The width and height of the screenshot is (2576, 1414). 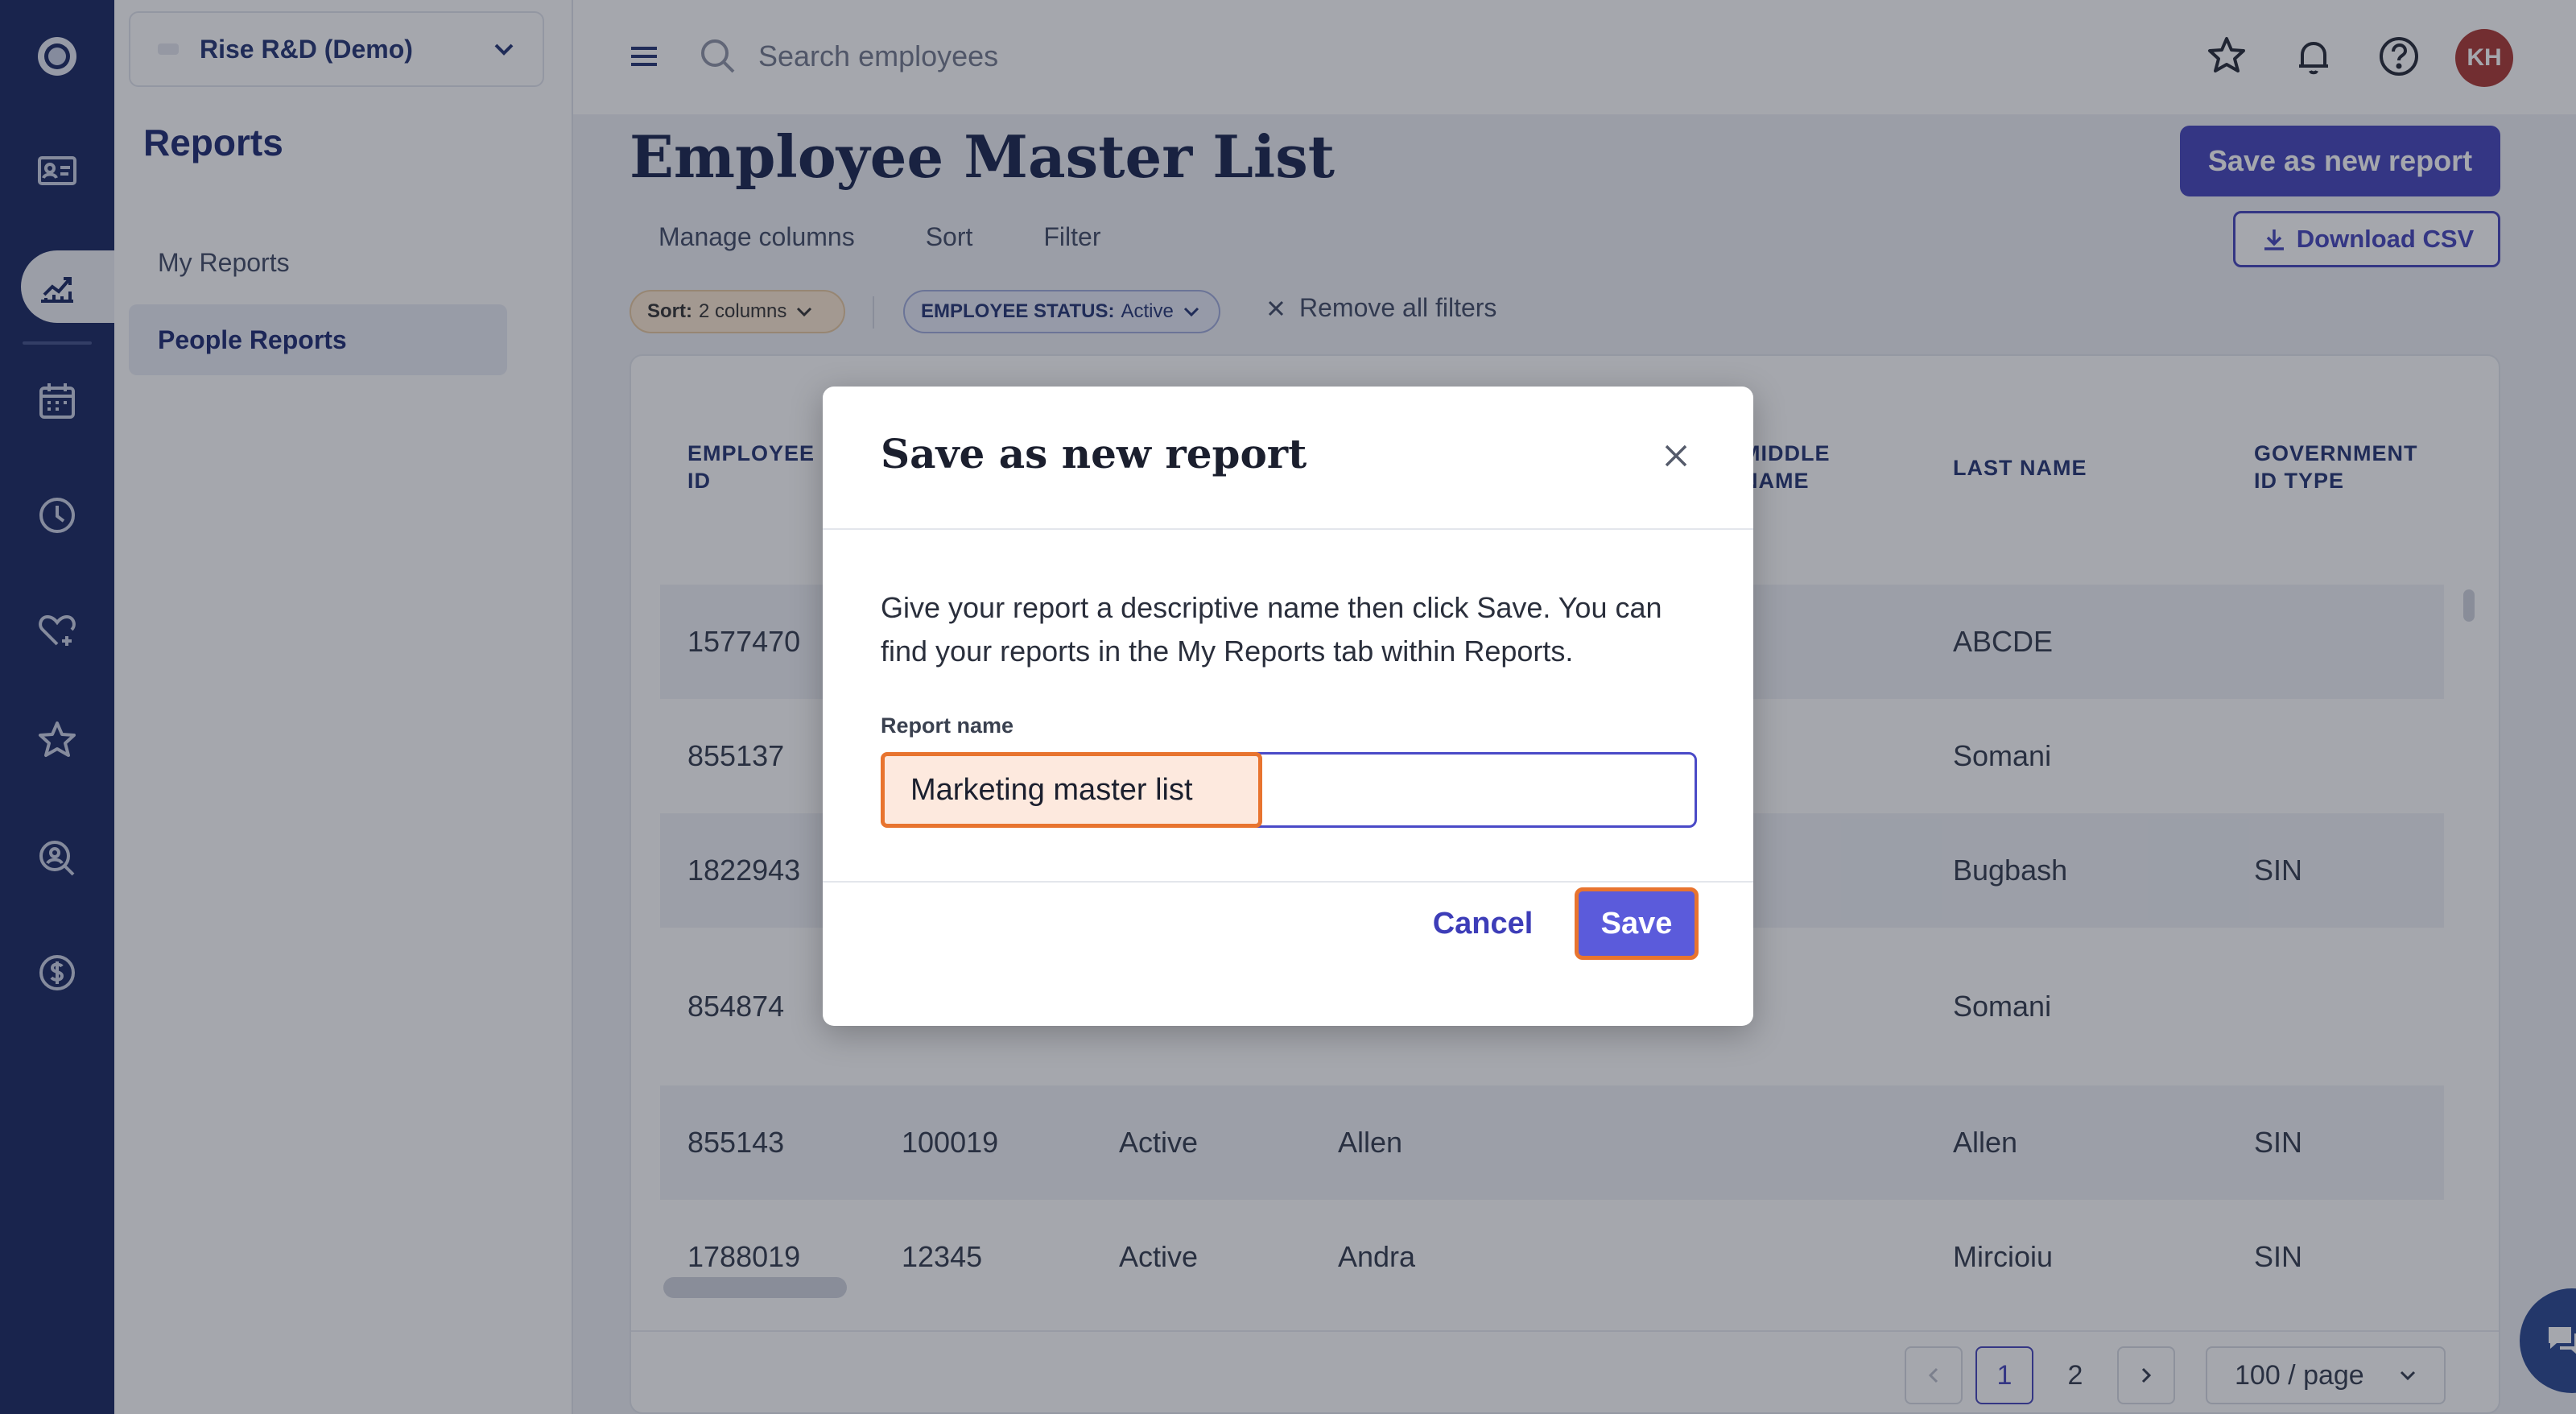 What do you see at coordinates (947, 725) in the screenshot?
I see `report-name-label: Report name` at bounding box center [947, 725].